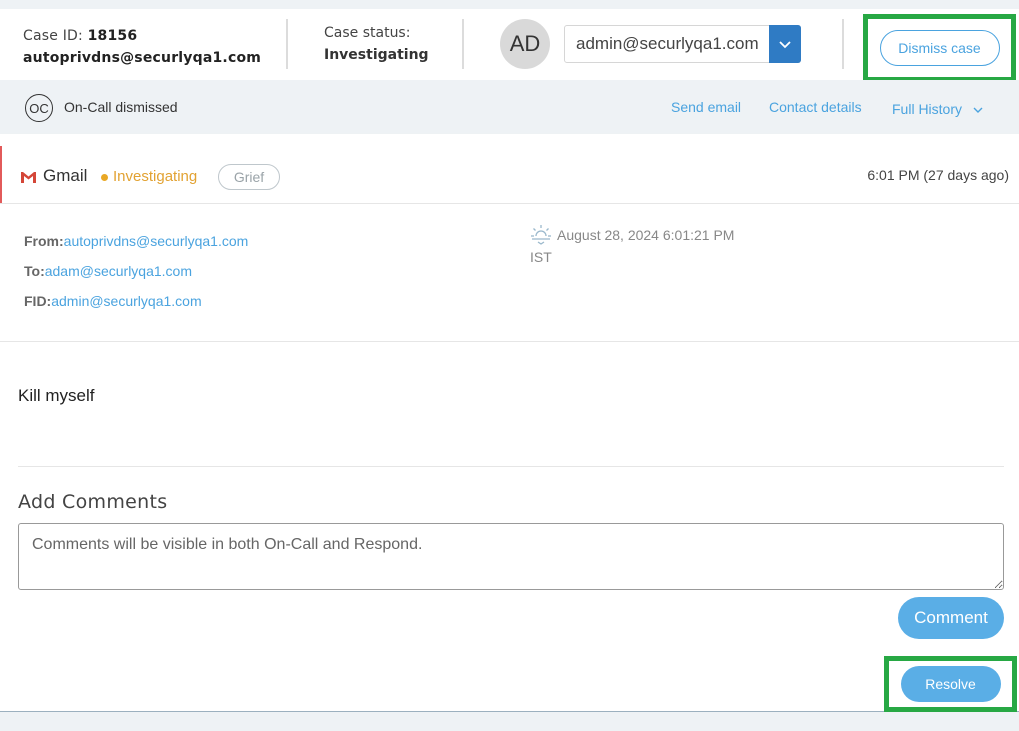  What do you see at coordinates (525, 44) in the screenshot?
I see `avatar: AD` at bounding box center [525, 44].